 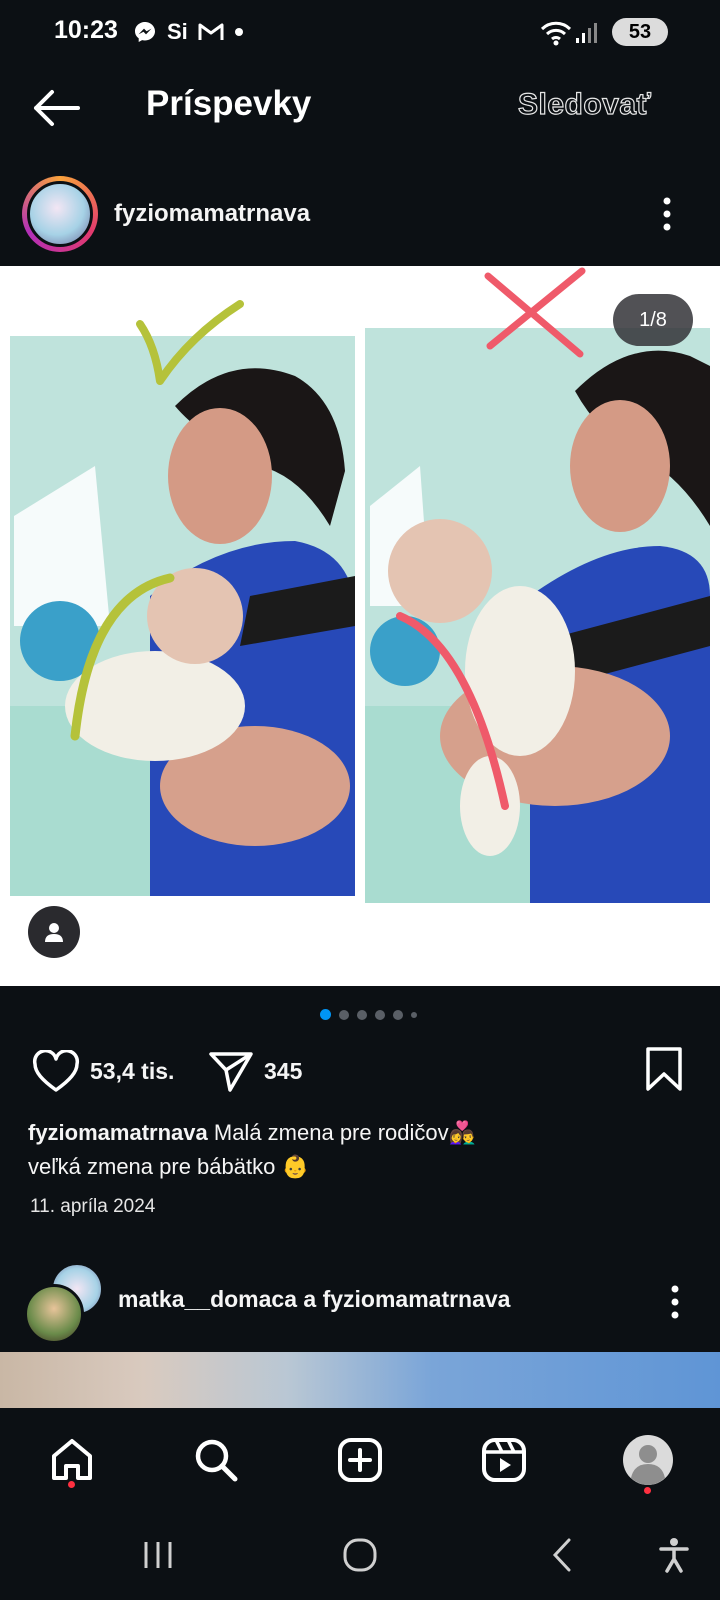 I want to click on profile-avatar-icon, so click(x=648, y=1460).